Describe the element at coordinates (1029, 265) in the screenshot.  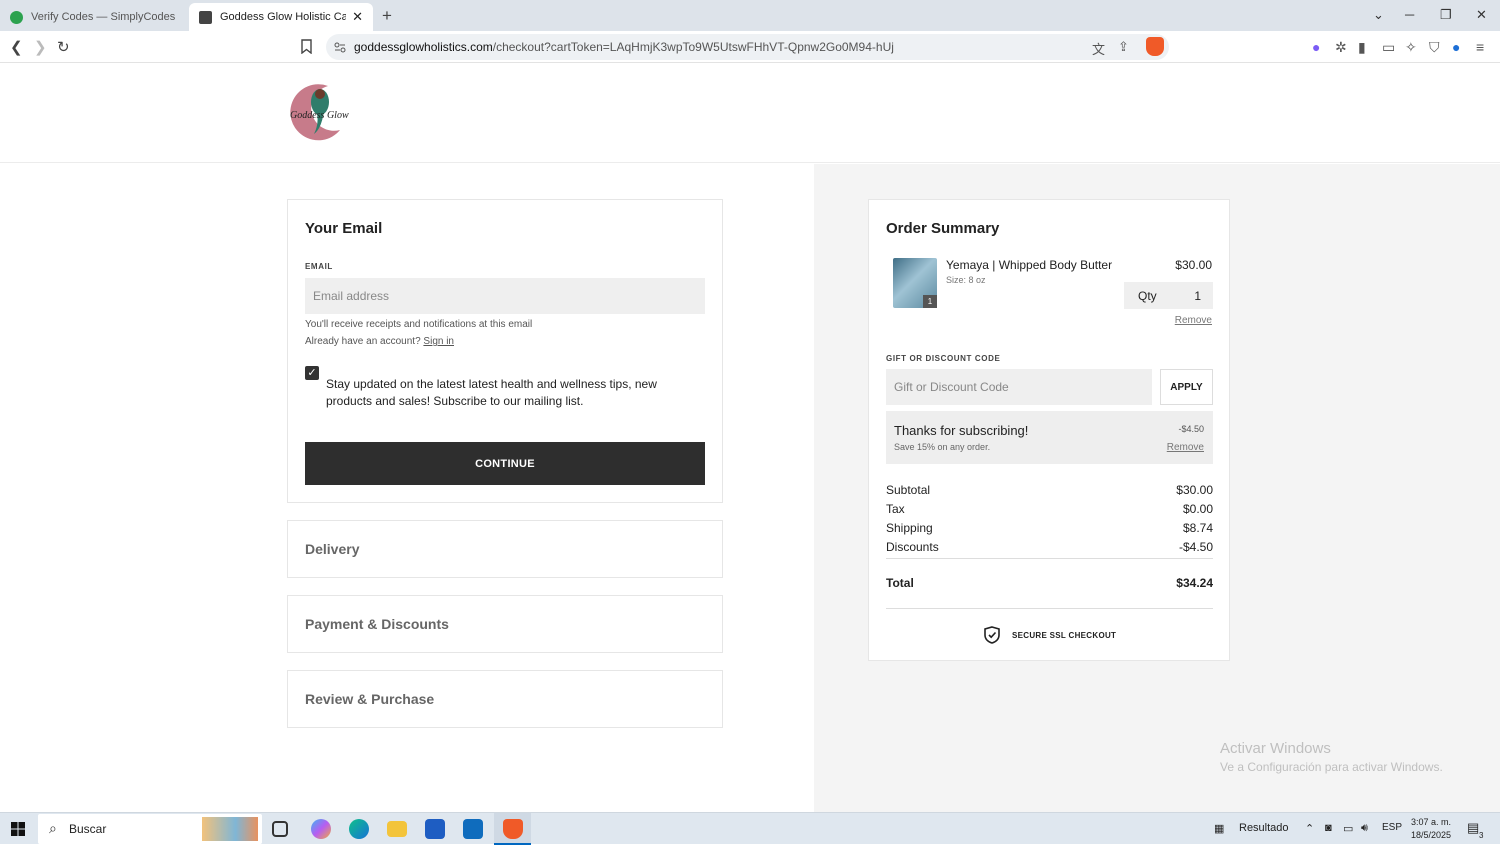
I see `product-name: Yemaya | Whipped Body Butter` at that location.